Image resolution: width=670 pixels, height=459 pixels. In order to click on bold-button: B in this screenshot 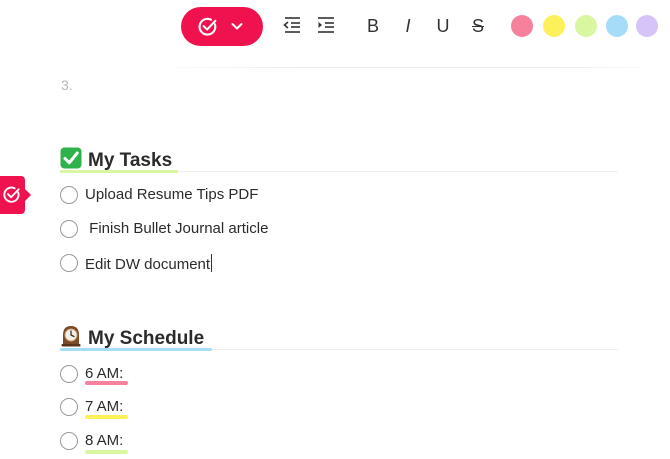, I will do `click(373, 26)`.